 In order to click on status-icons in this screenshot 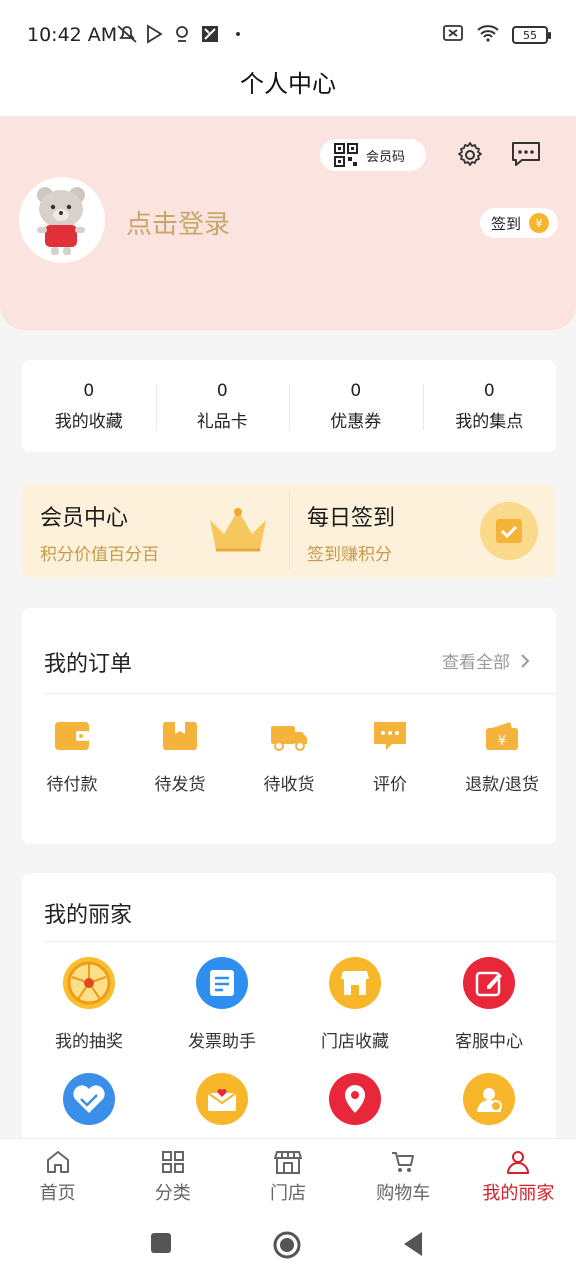, I will do `click(182, 34)`.